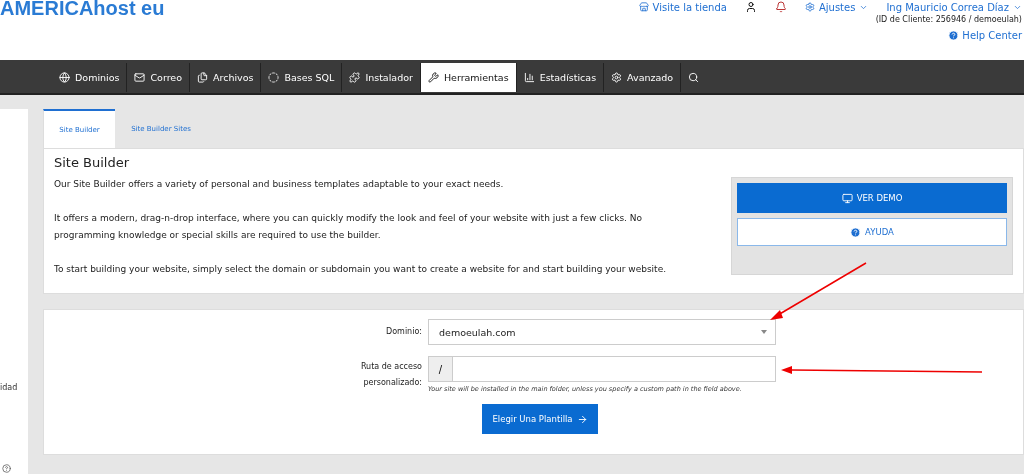 This screenshot has height=474, width=1024. What do you see at coordinates (302, 77) in the screenshot?
I see `nav-tab: Bases SQL` at bounding box center [302, 77].